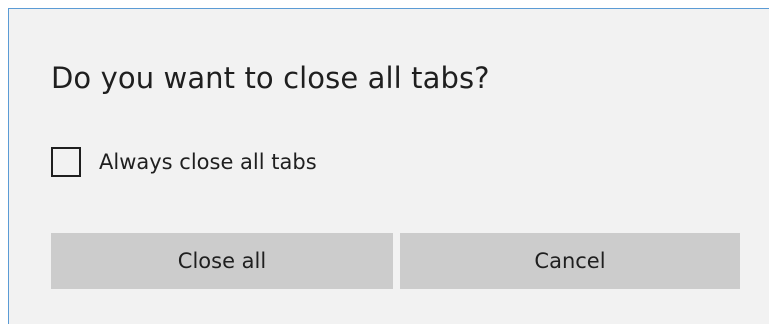 The width and height of the screenshot is (769, 324). I want to click on always-close-all-tabs-checkbox, so click(66, 162).